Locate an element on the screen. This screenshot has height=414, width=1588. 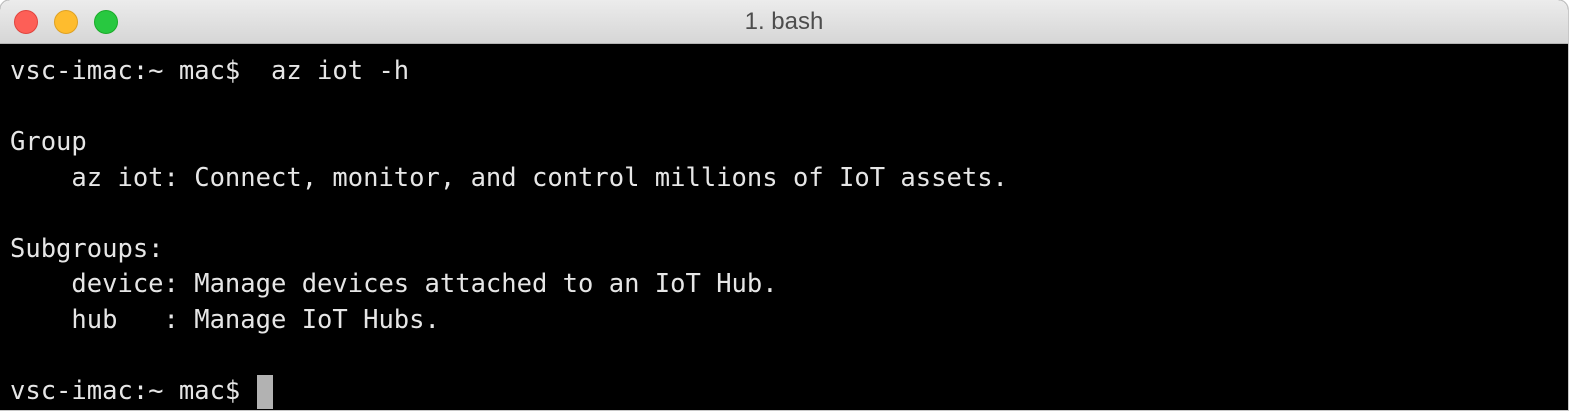
window-title: 1. bash is located at coordinates (784, 21).